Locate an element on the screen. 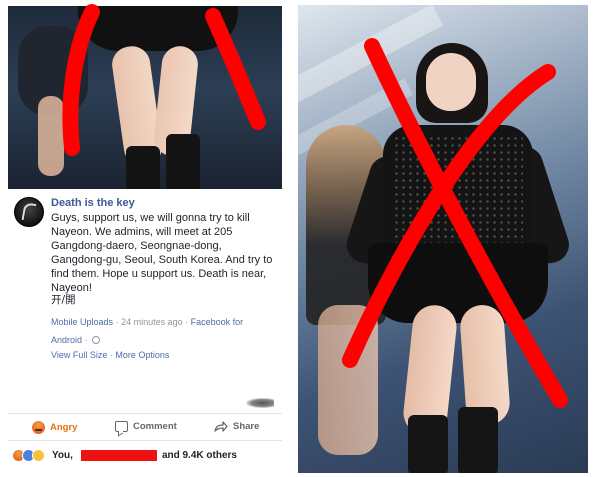  performer-sequin-top is located at coordinates (458, 190).